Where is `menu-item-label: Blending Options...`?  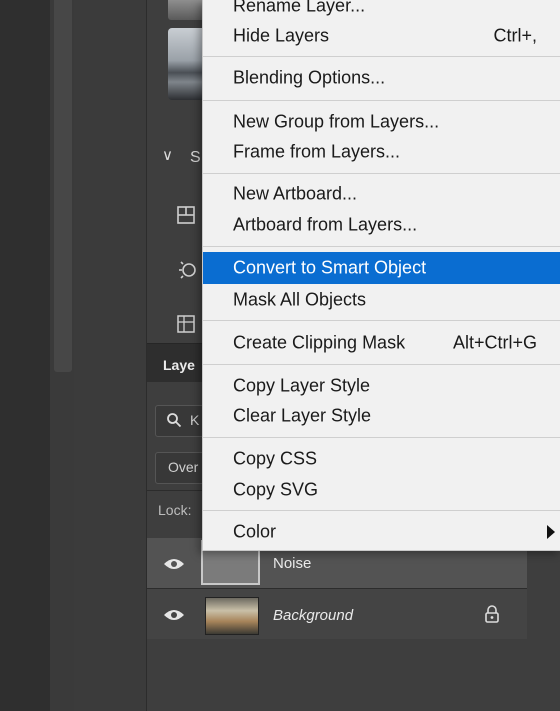
menu-item-label: Blending Options... is located at coordinates (309, 77).